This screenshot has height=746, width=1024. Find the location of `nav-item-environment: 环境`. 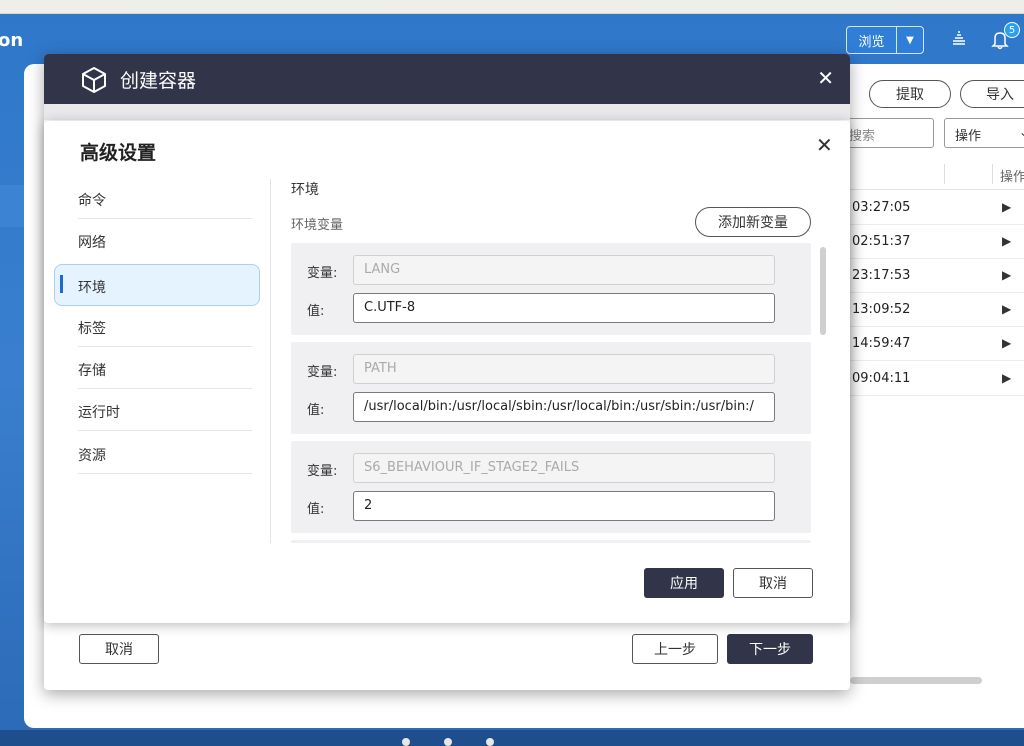

nav-item-environment: 环境 is located at coordinates (157, 285).